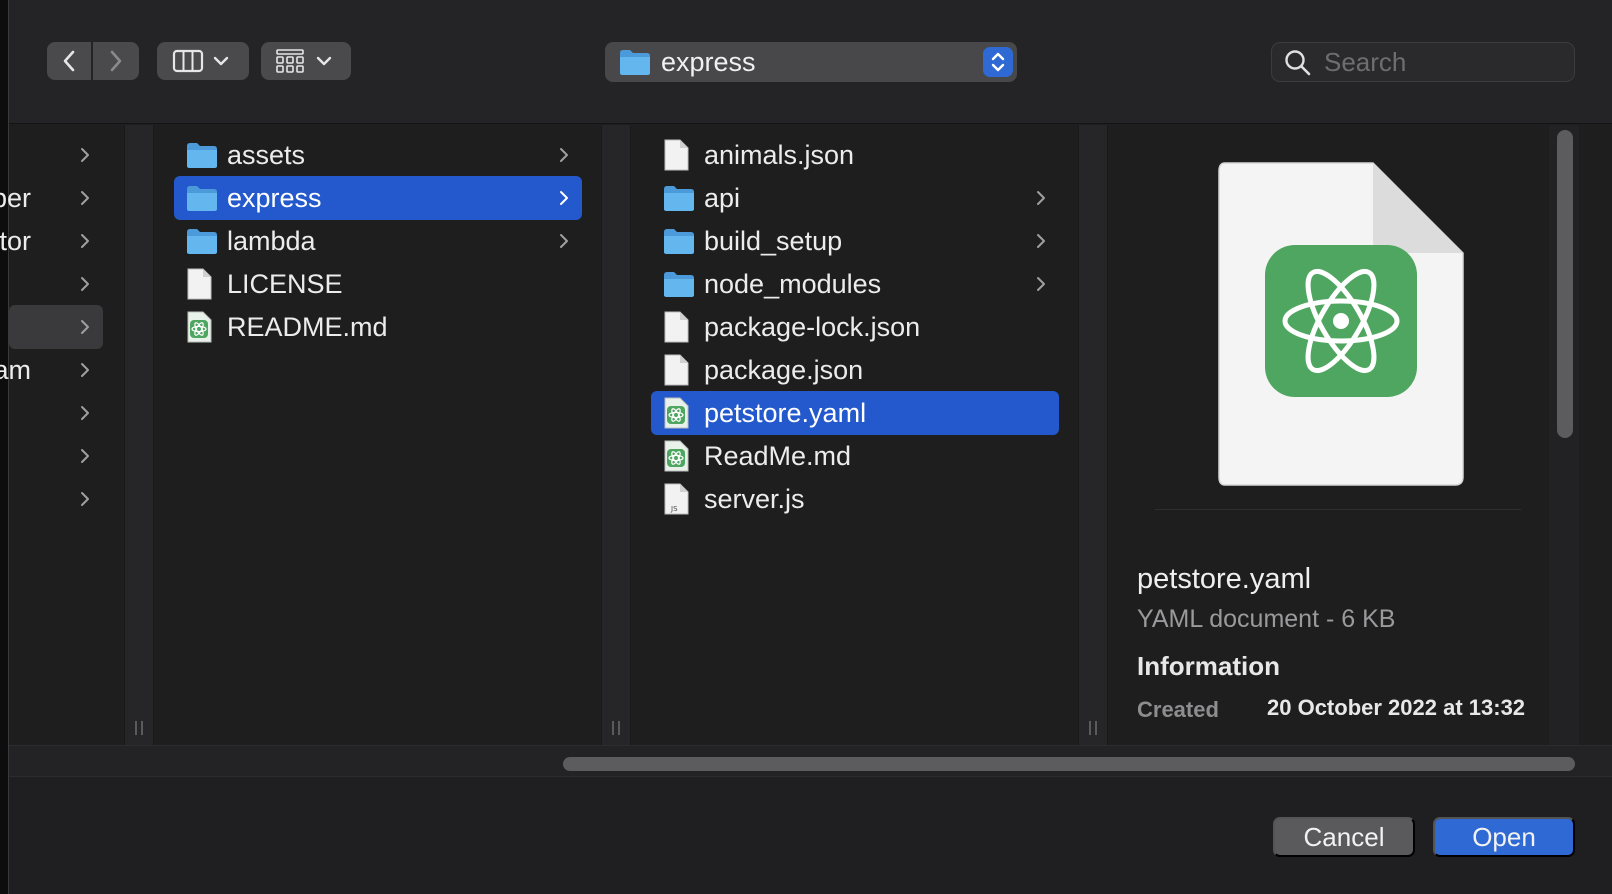 This screenshot has width=1612, height=894. Describe the element at coordinates (15, 198) in the screenshot. I see `parent-column-item-label: elper` at that location.